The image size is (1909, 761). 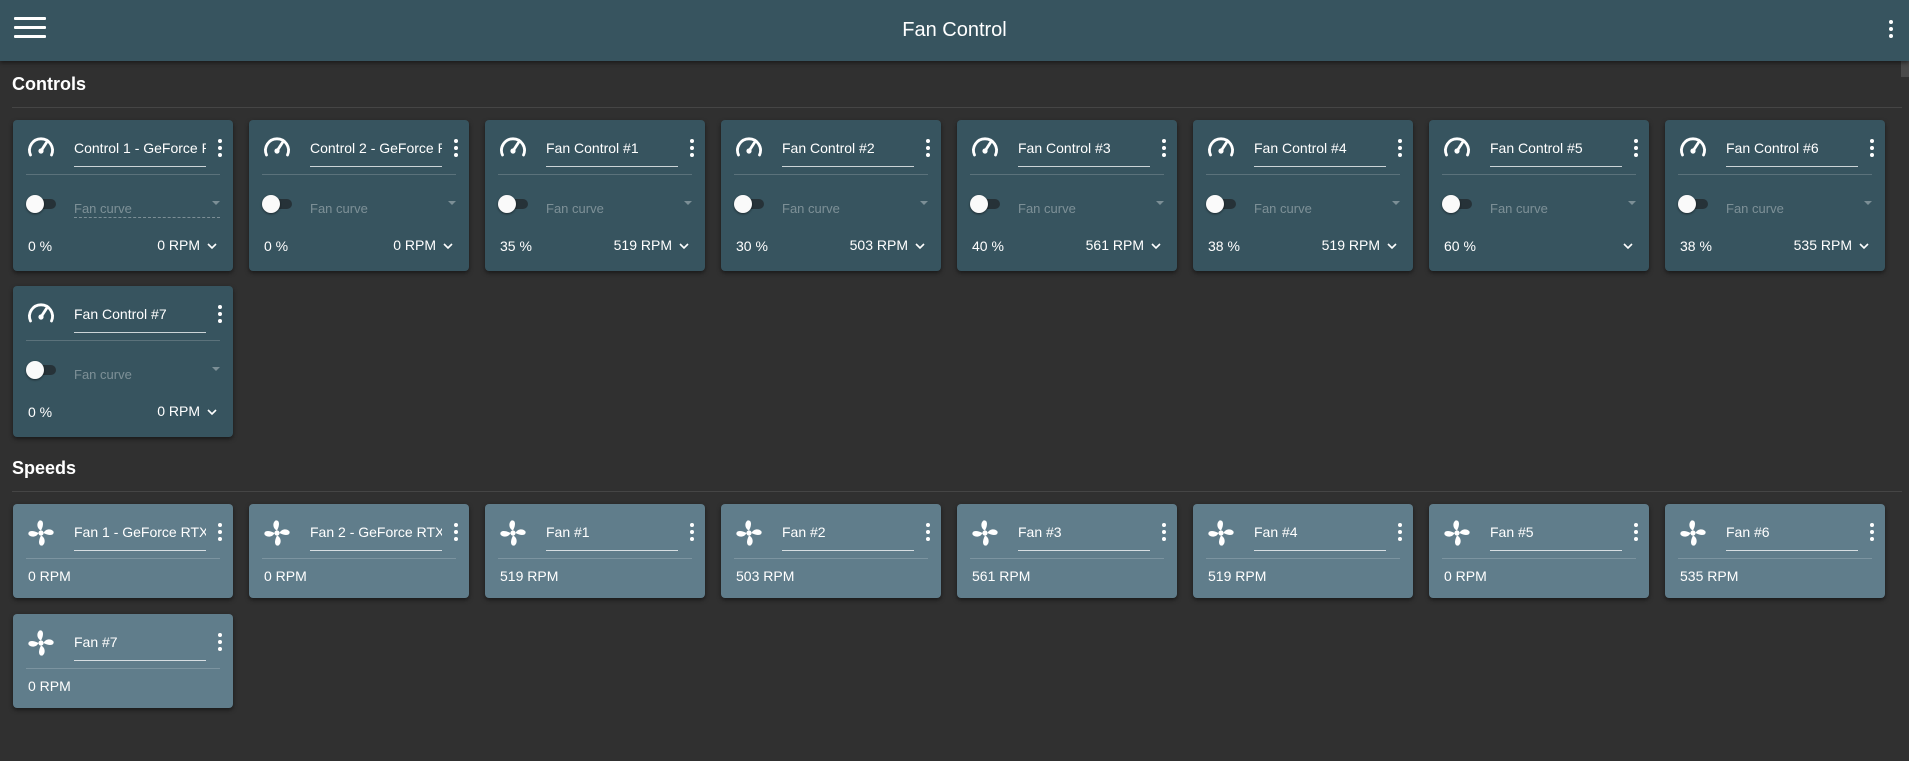 I want to click on fan-control-card: Fan Control #1 Fan curve 35 % 519 RPM, so click(x=595, y=195).